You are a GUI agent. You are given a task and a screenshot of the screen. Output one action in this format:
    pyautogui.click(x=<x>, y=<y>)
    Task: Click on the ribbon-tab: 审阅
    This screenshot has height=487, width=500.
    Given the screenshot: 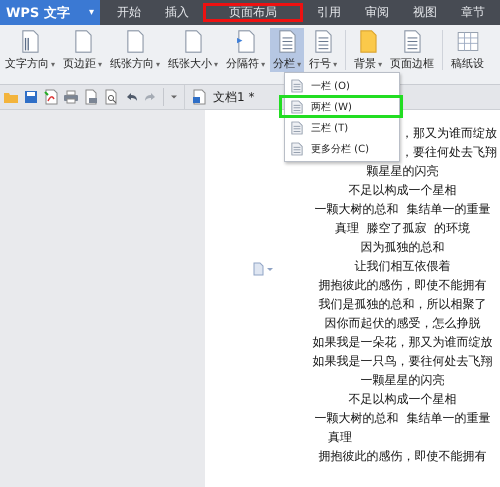 What is the action you would take?
    pyautogui.click(x=377, y=12)
    